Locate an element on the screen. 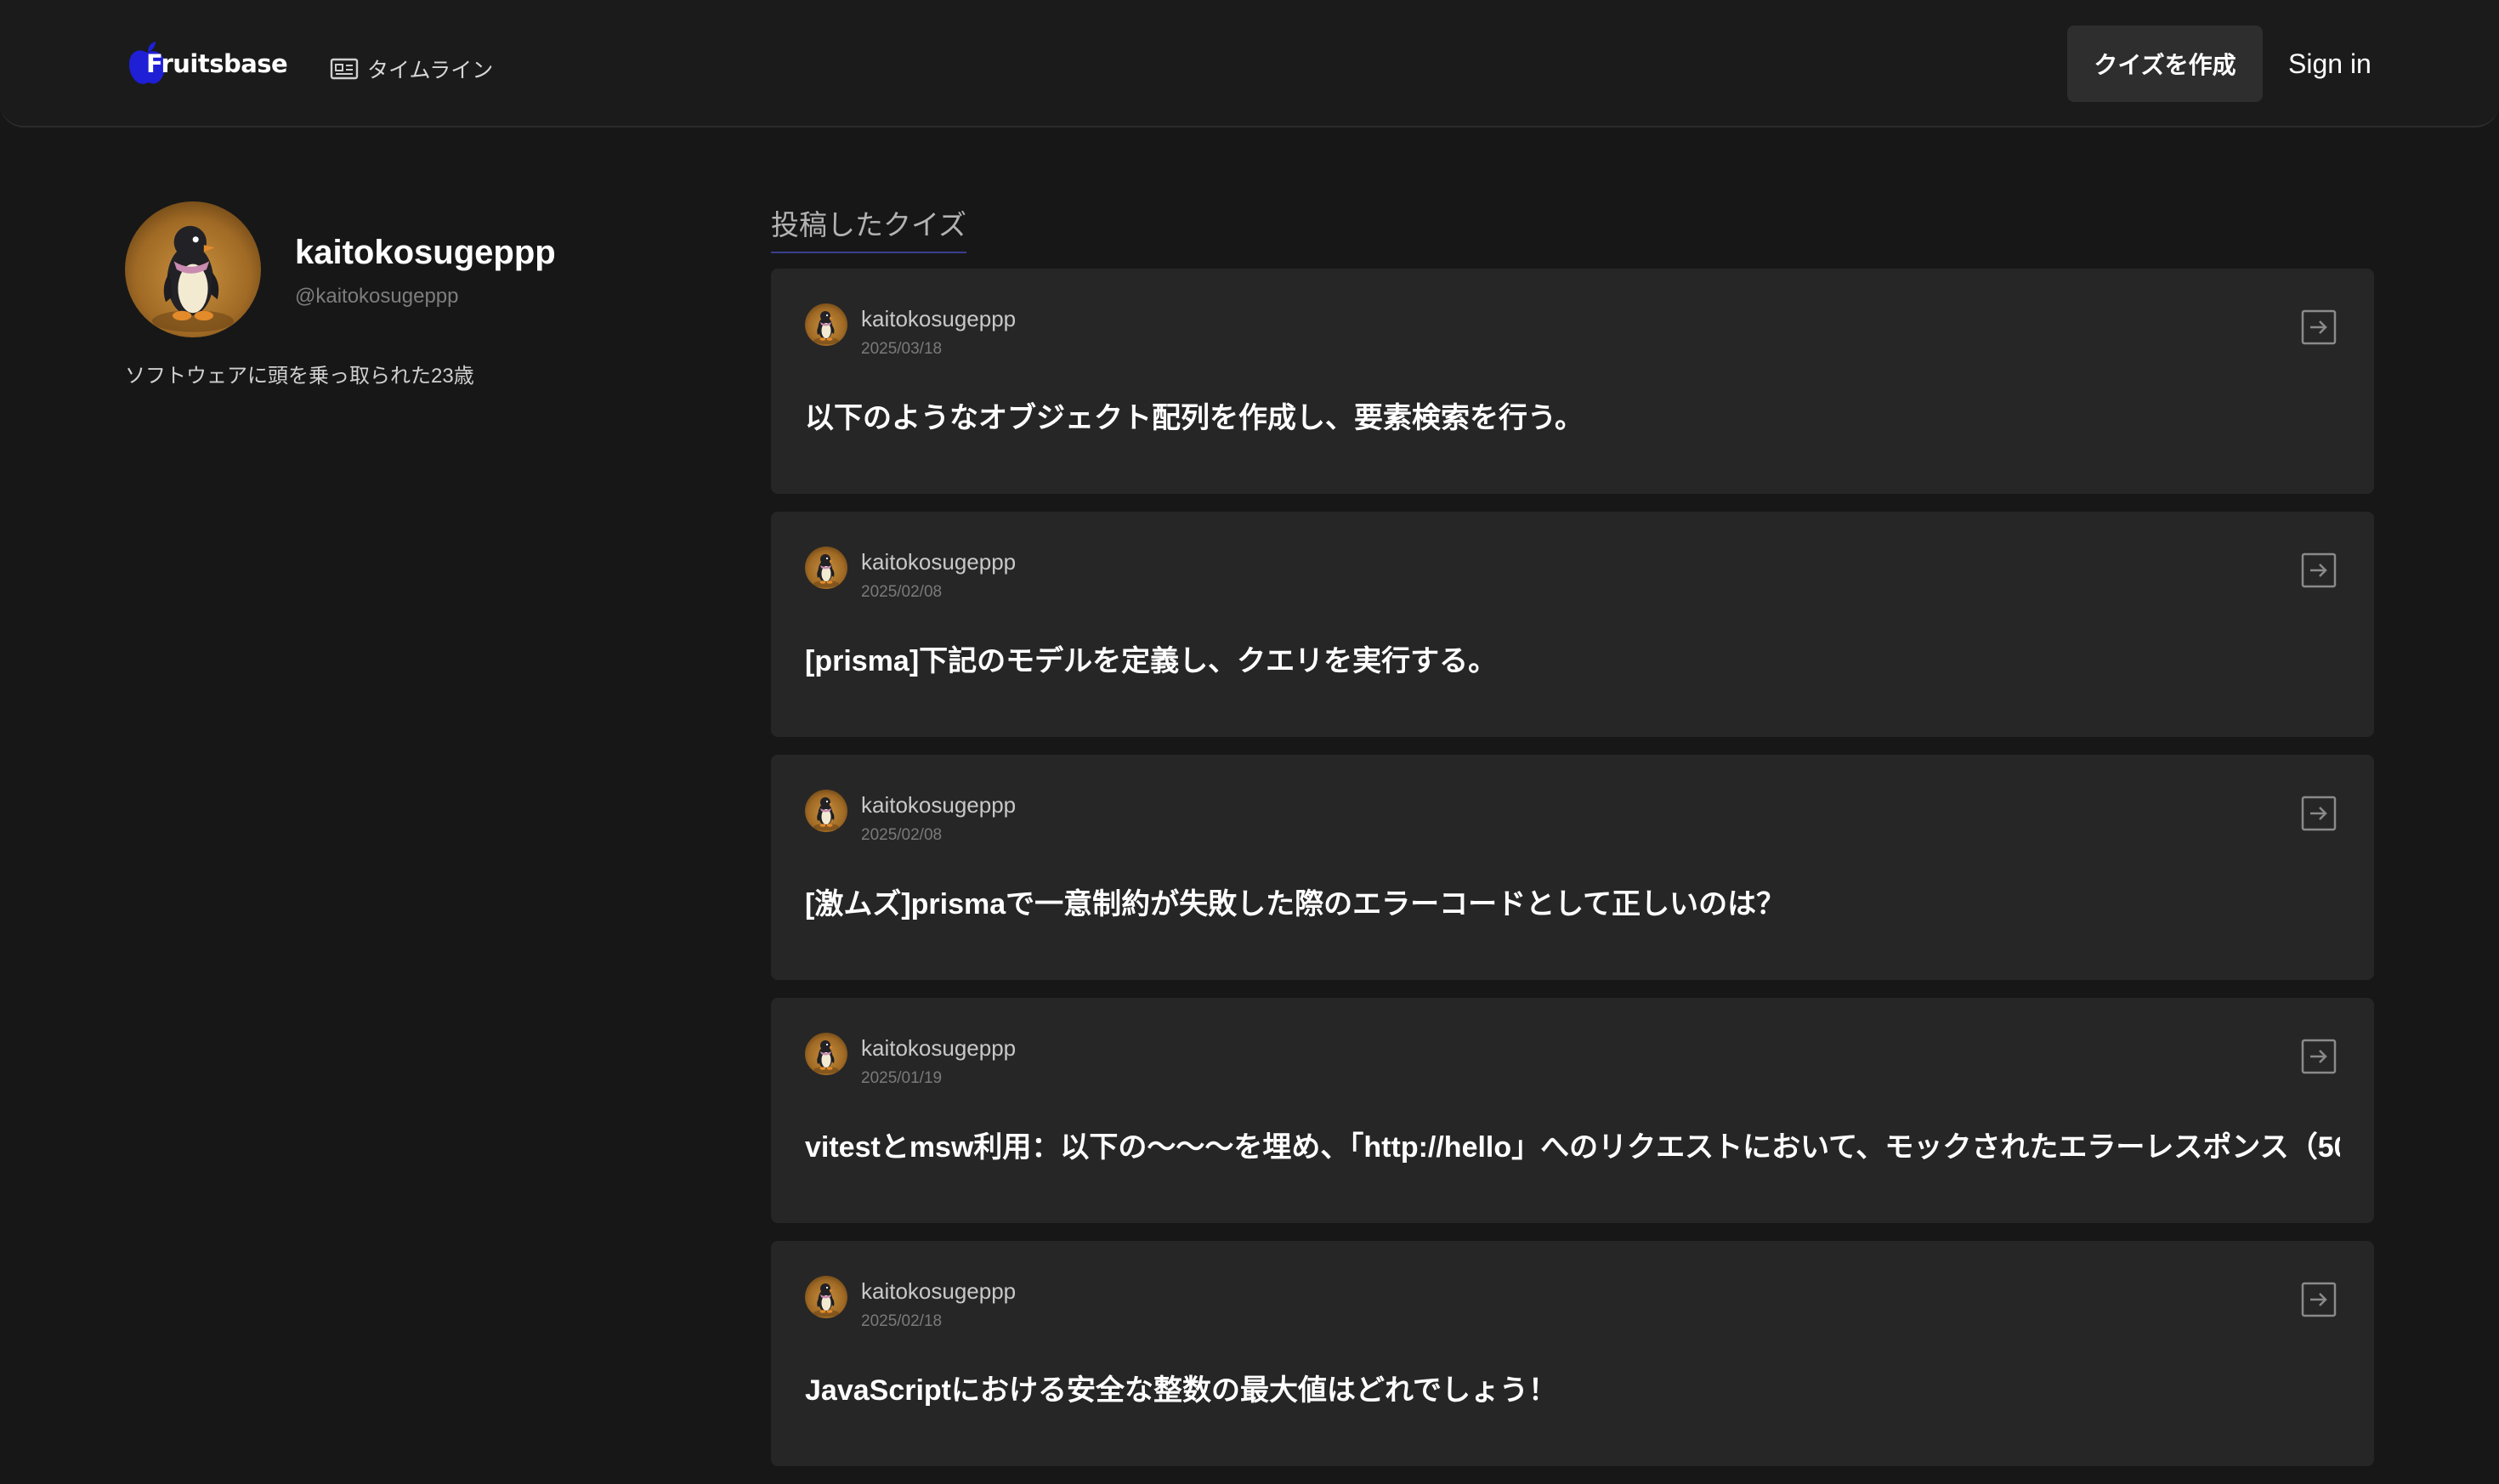  quiz-date: 2025/01/19 is located at coordinates (902, 1078).